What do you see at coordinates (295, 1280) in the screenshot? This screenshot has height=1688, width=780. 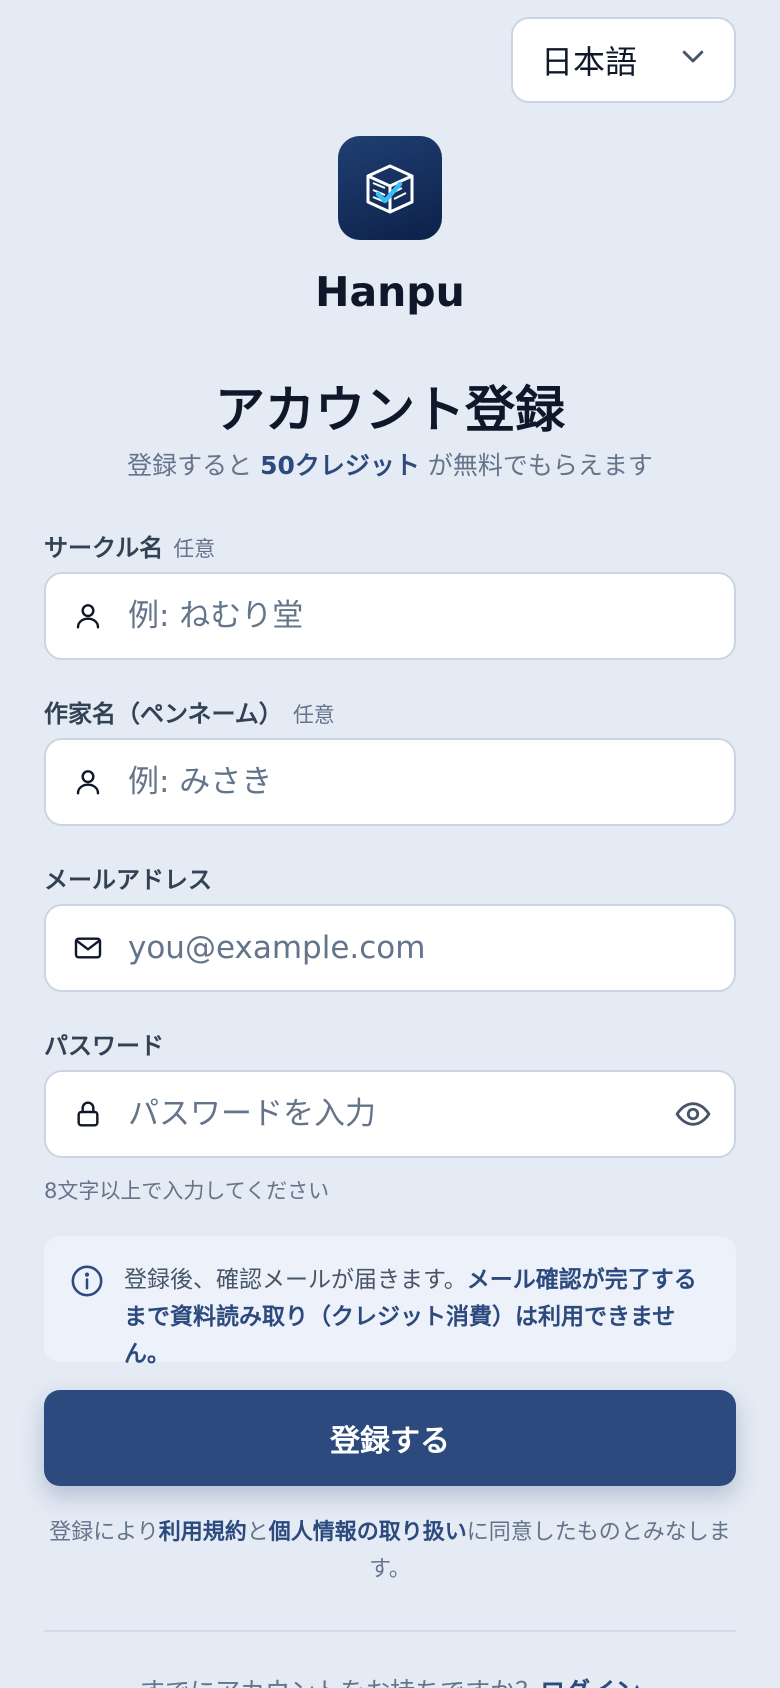 I see `notice-text-normal: 登録後、確認メールが届きます。` at bounding box center [295, 1280].